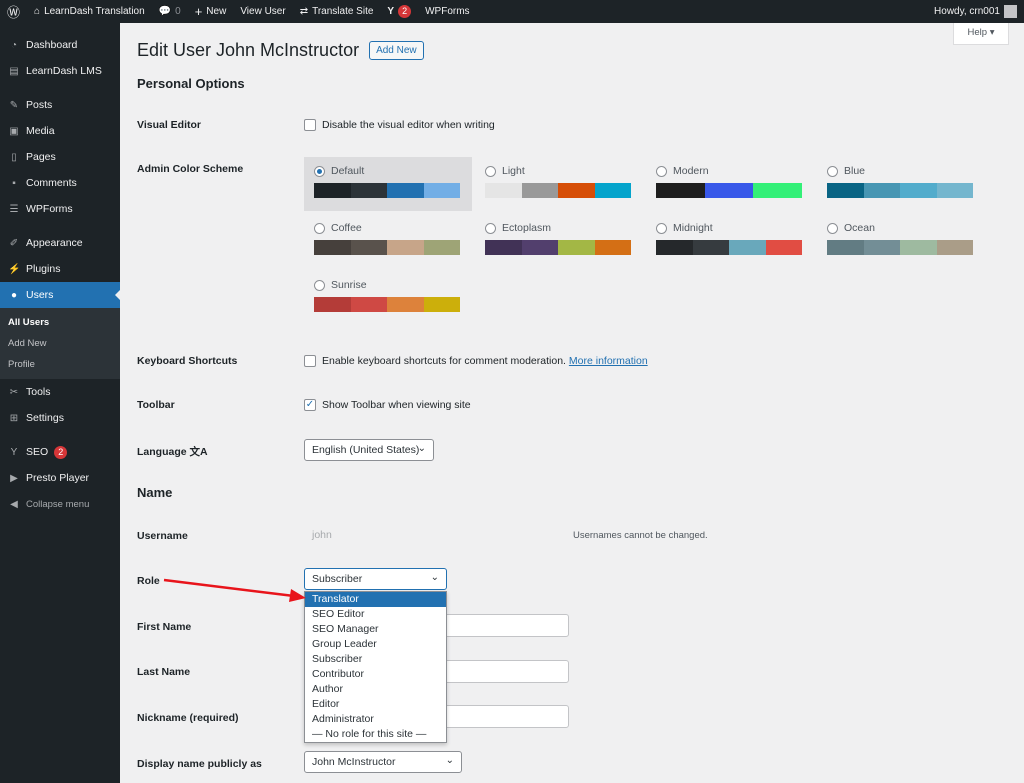 This screenshot has height=783, width=1024. Describe the element at coordinates (60, 131) in the screenshot. I see `sidebar-item-media: ▣ Media` at that location.